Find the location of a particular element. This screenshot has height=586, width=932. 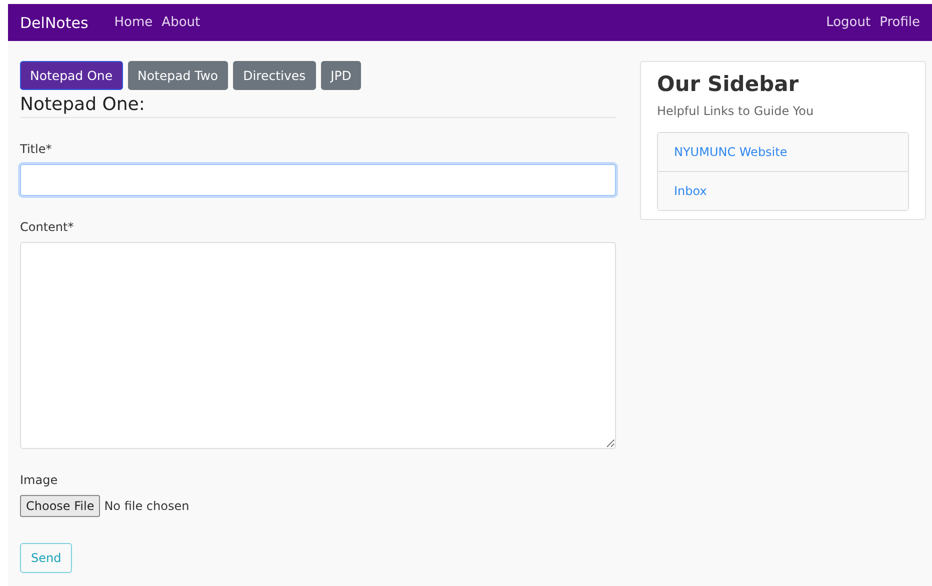

nav-link: Home is located at coordinates (133, 22).